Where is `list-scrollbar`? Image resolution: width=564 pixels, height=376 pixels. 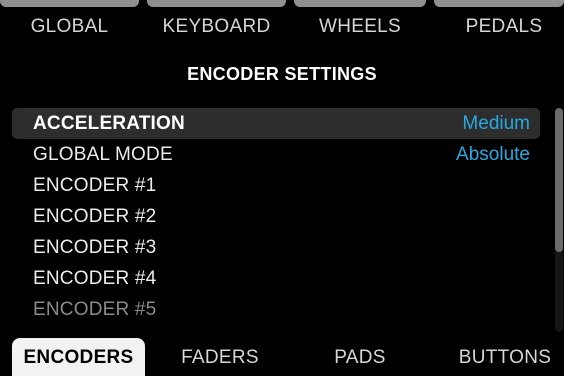 list-scrollbar is located at coordinates (559, 220).